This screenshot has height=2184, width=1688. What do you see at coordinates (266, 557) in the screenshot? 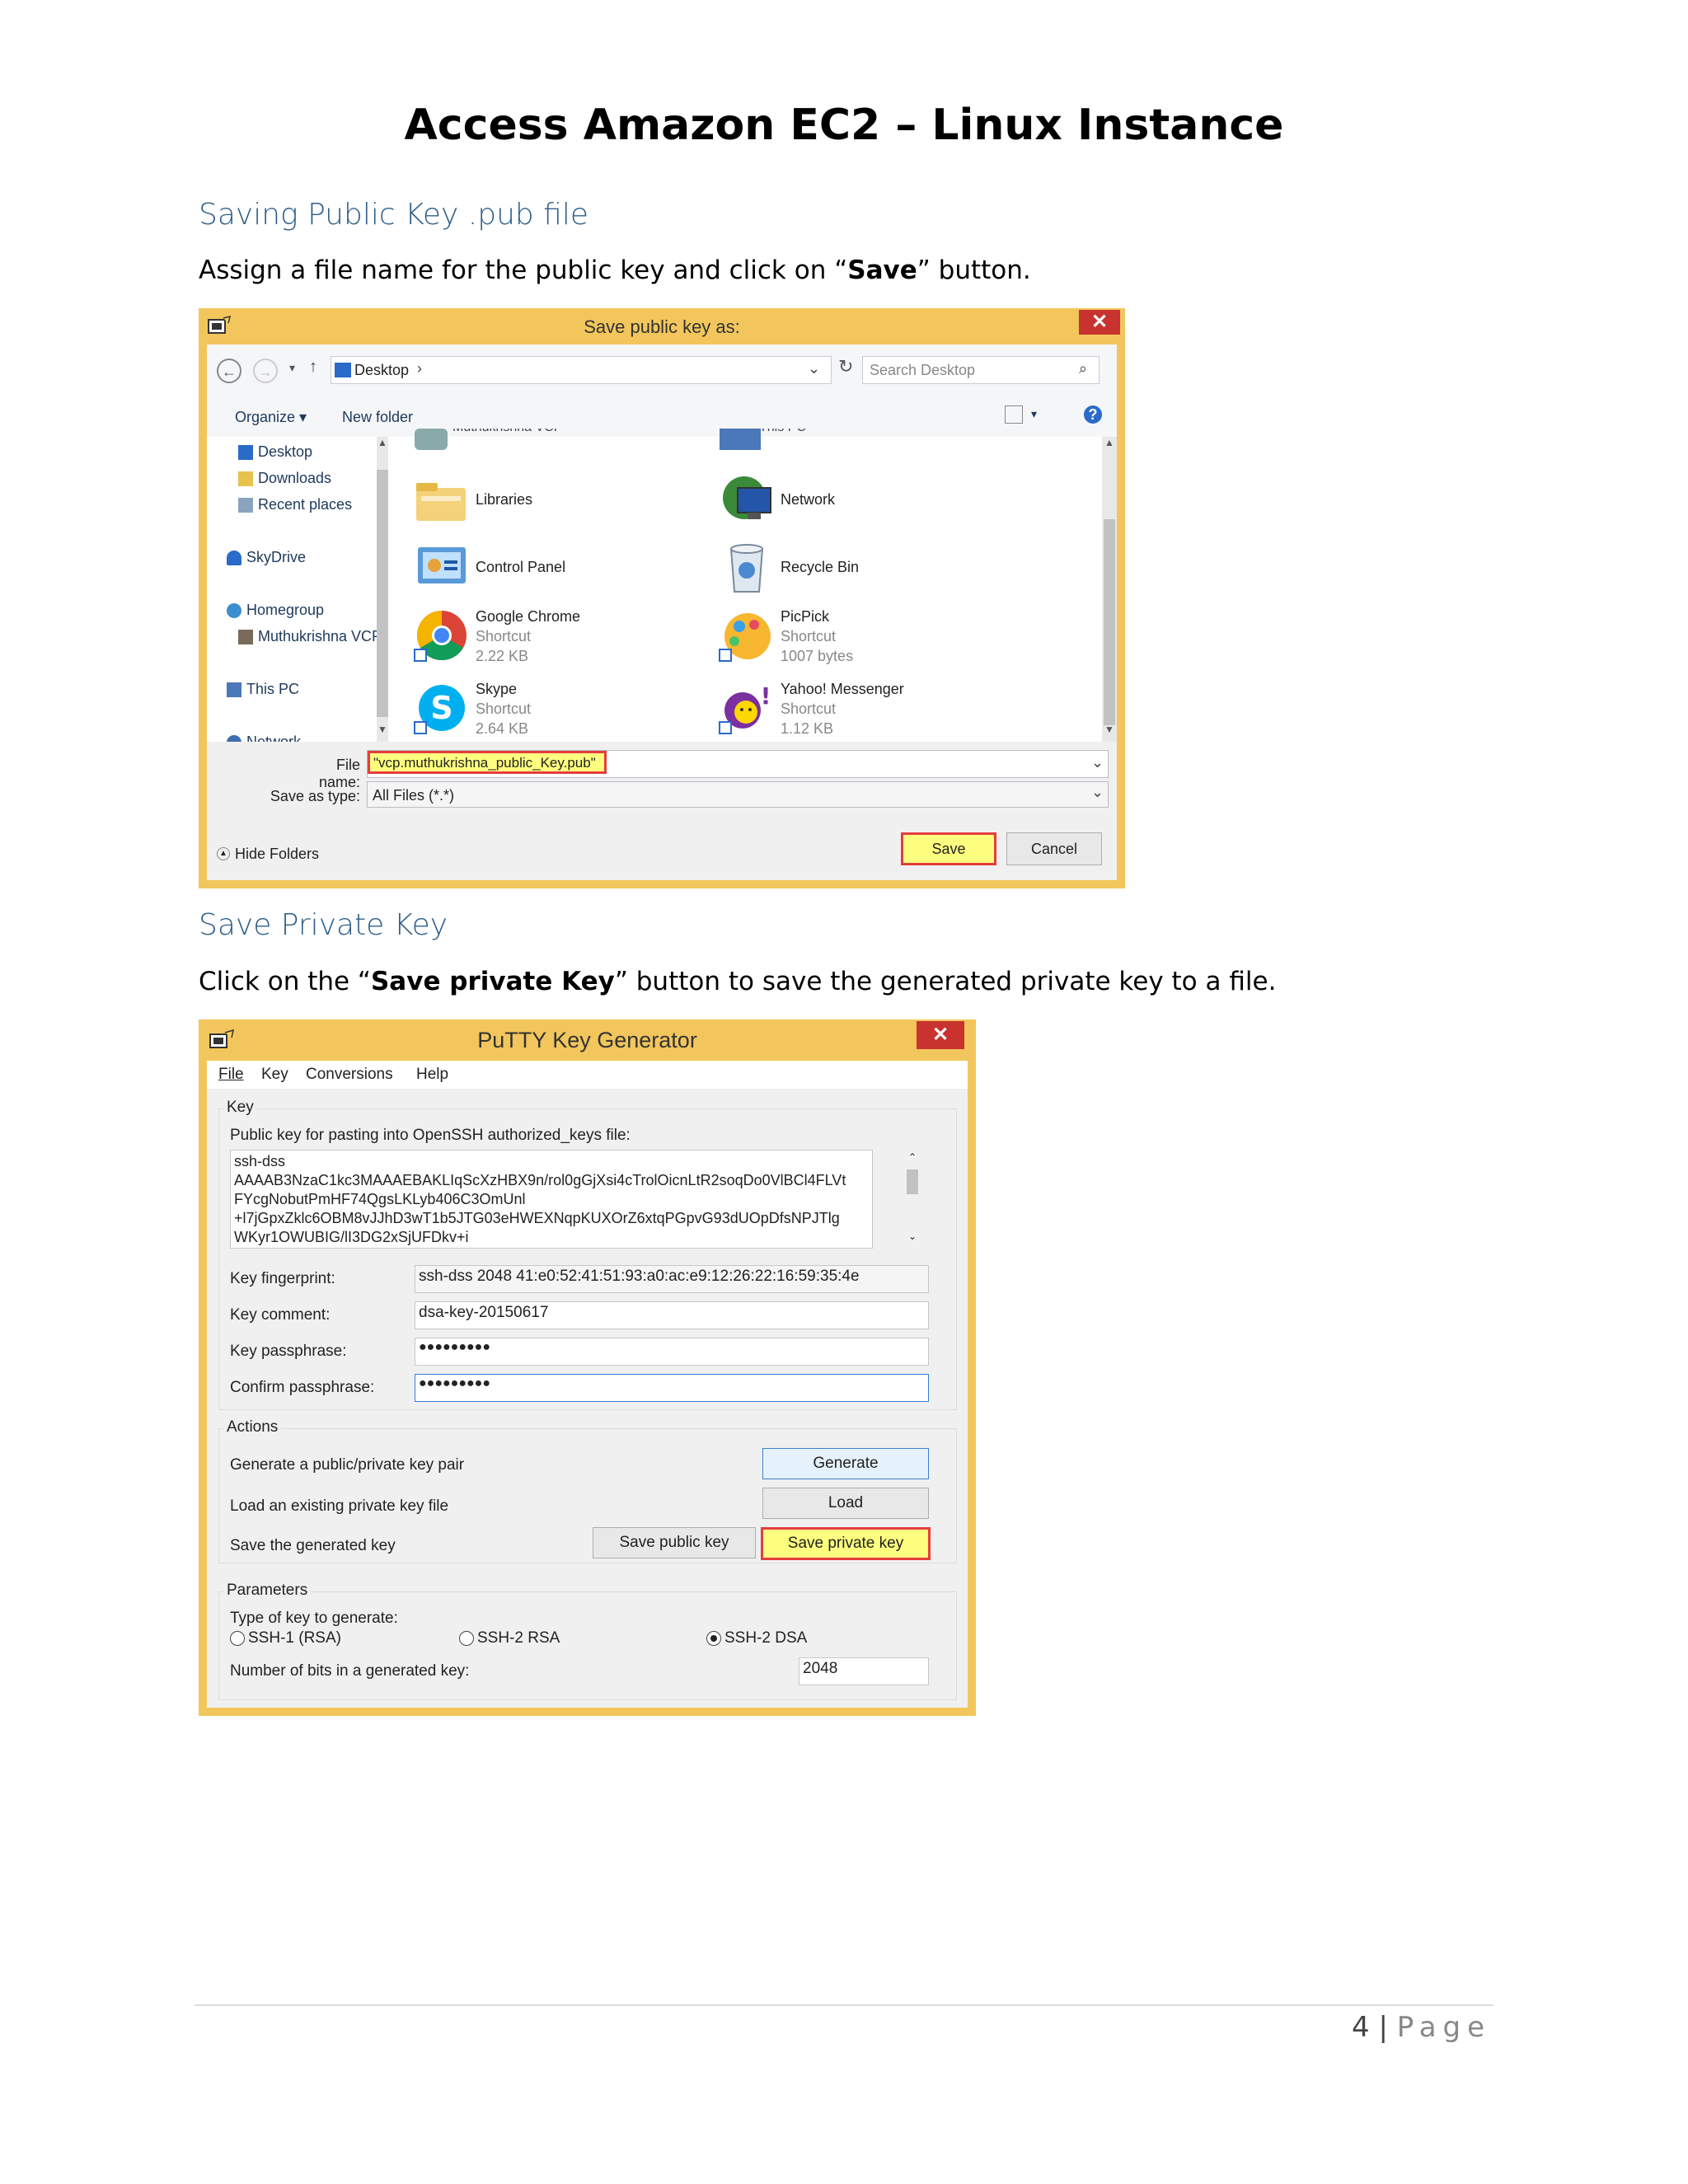
I see `tree-item-skydrive: SkyDrive` at bounding box center [266, 557].